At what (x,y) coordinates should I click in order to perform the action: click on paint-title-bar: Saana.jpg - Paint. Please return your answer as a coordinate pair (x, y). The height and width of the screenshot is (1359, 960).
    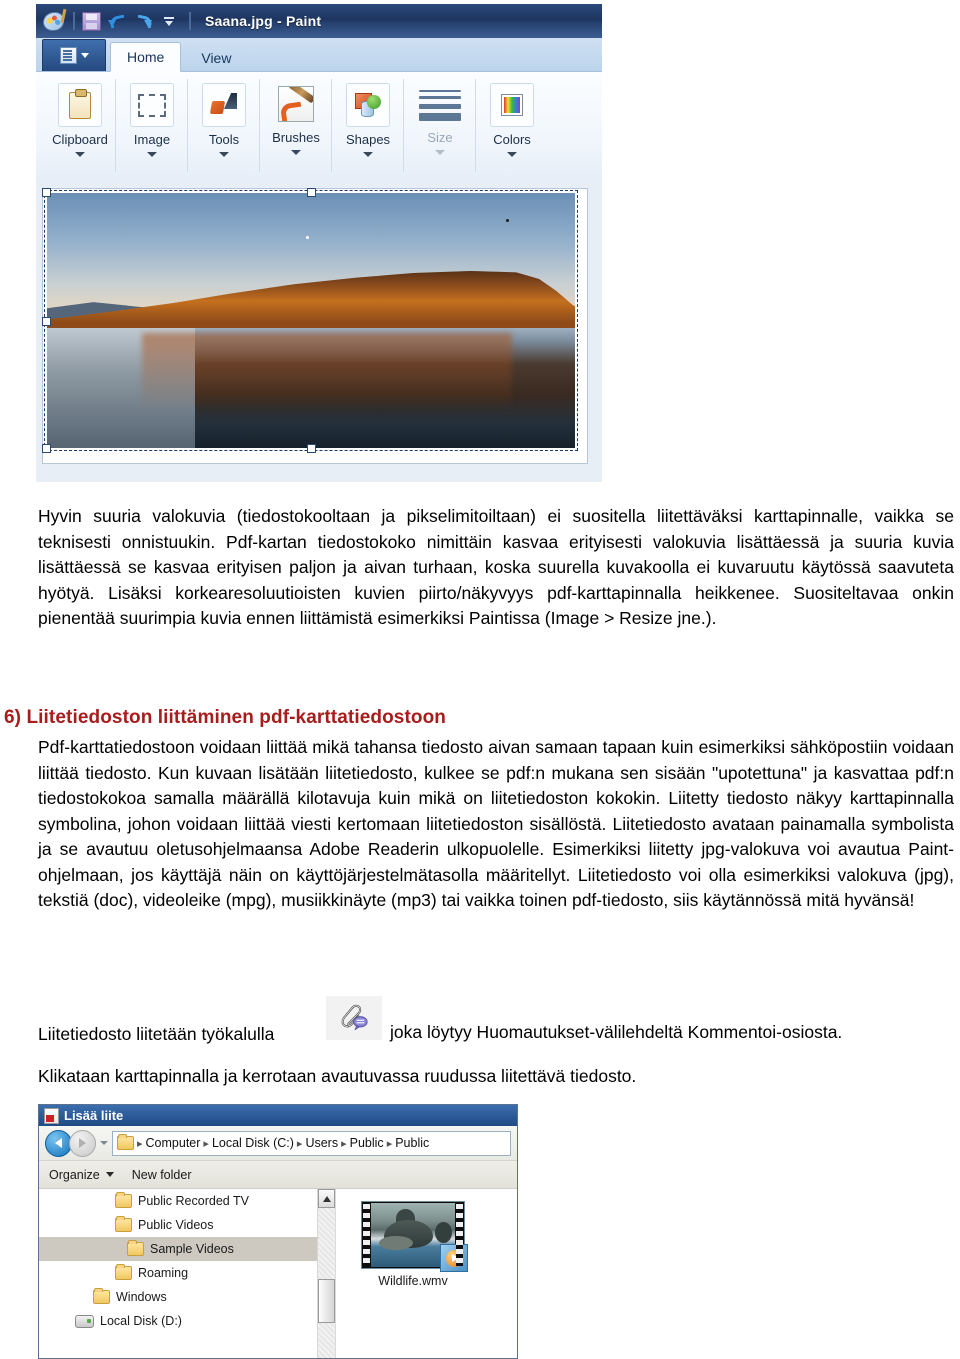
    Looking at the image, I should click on (319, 21).